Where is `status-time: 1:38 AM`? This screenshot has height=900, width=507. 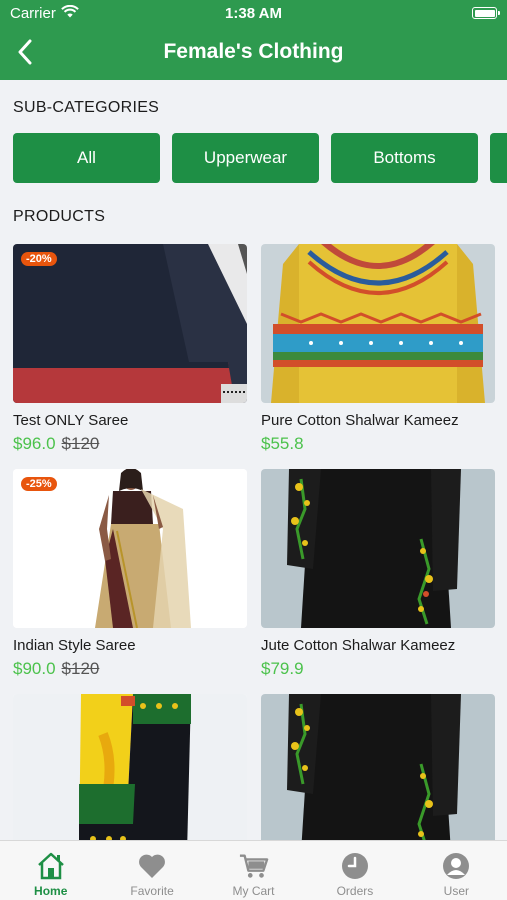 status-time: 1:38 AM is located at coordinates (253, 13).